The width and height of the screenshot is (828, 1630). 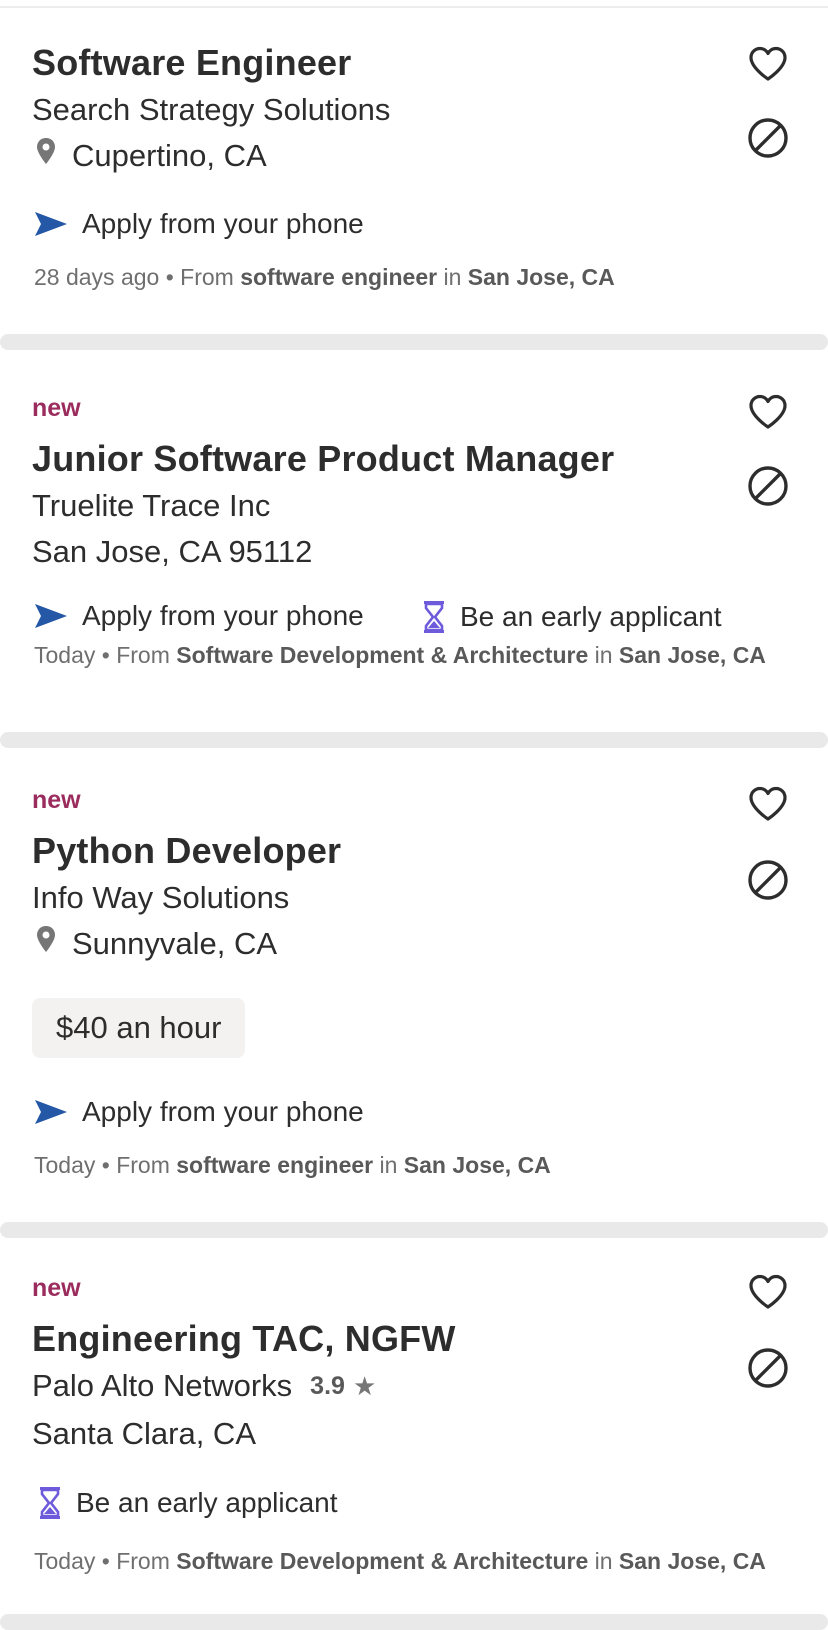 What do you see at coordinates (97, 277) in the screenshot?
I see `posted-date: 28 days ago` at bounding box center [97, 277].